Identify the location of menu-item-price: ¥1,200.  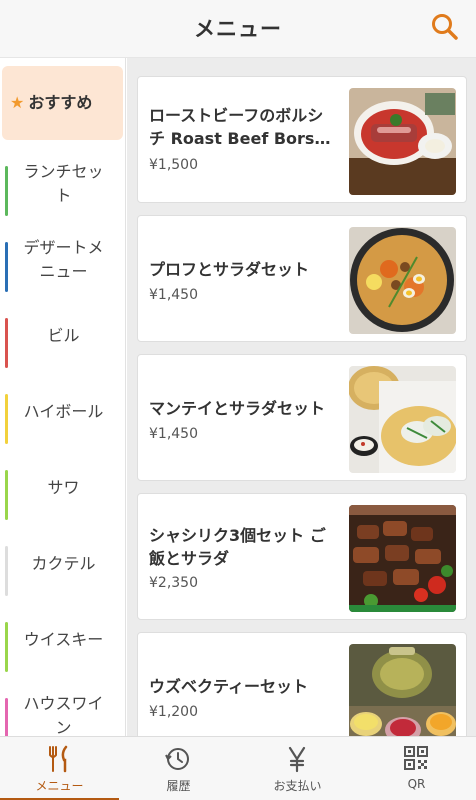
(173, 712).